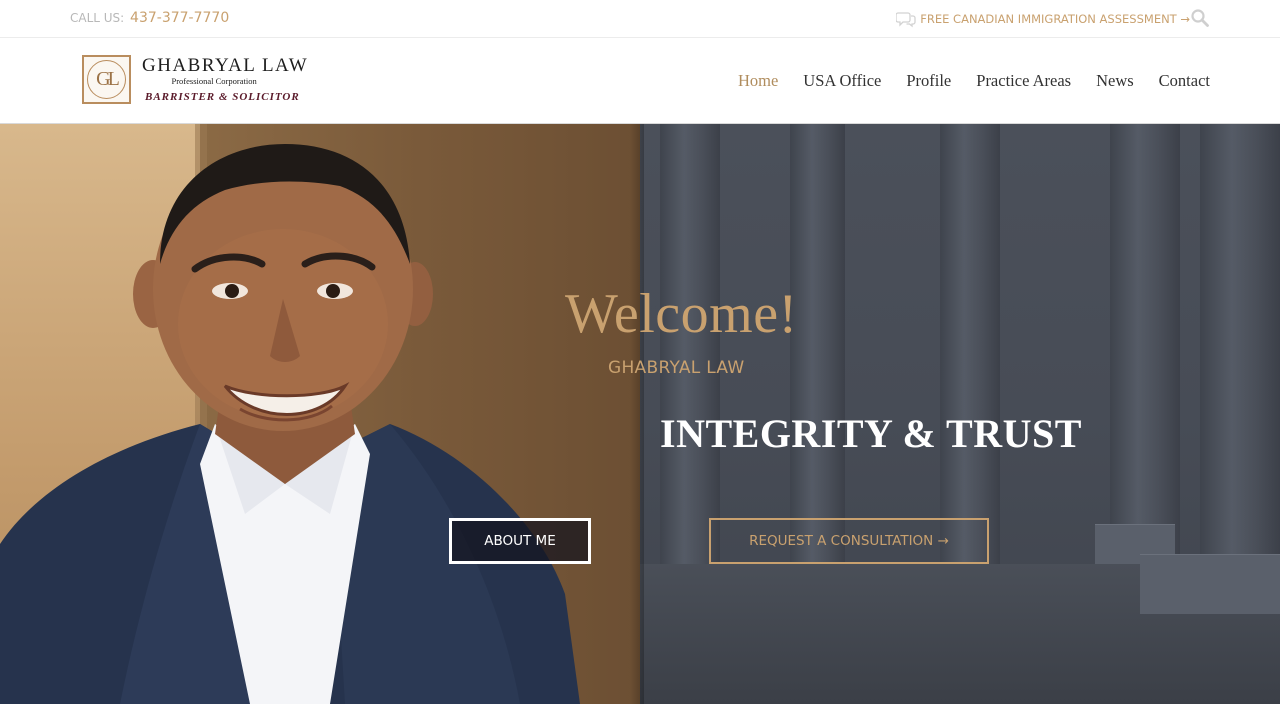 This screenshot has width=1280, height=720. Describe the element at coordinates (681, 314) in the screenshot. I see `welcome-heading: Welcome!` at that location.